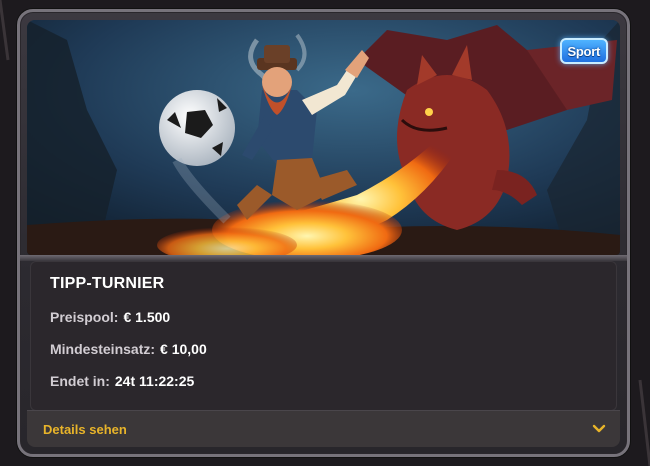  Describe the element at coordinates (599, 428) in the screenshot. I see `chevron-down-icon` at that location.